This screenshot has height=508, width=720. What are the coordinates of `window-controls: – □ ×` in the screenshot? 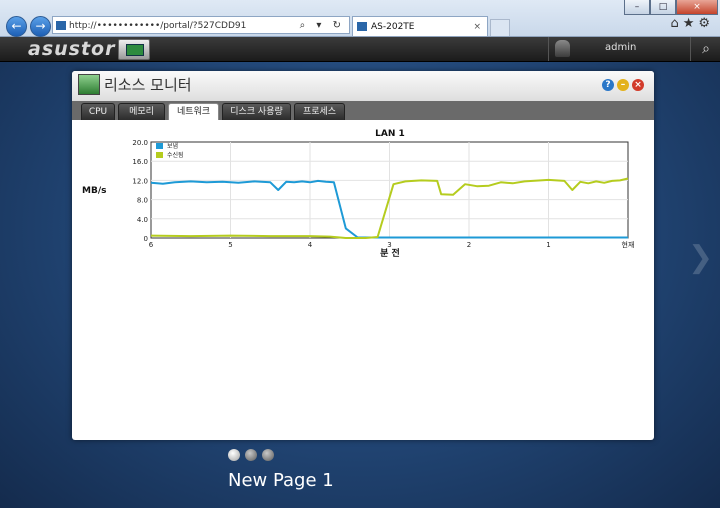 It's located at (671, 7).